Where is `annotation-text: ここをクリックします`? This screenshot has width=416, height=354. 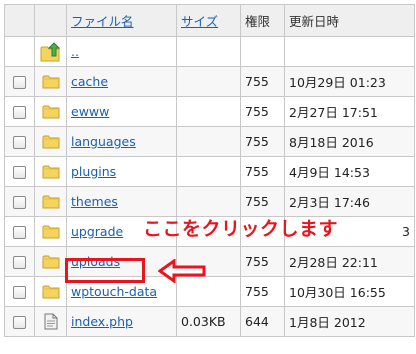
annotation-text: ここをクリックします is located at coordinates (241, 229).